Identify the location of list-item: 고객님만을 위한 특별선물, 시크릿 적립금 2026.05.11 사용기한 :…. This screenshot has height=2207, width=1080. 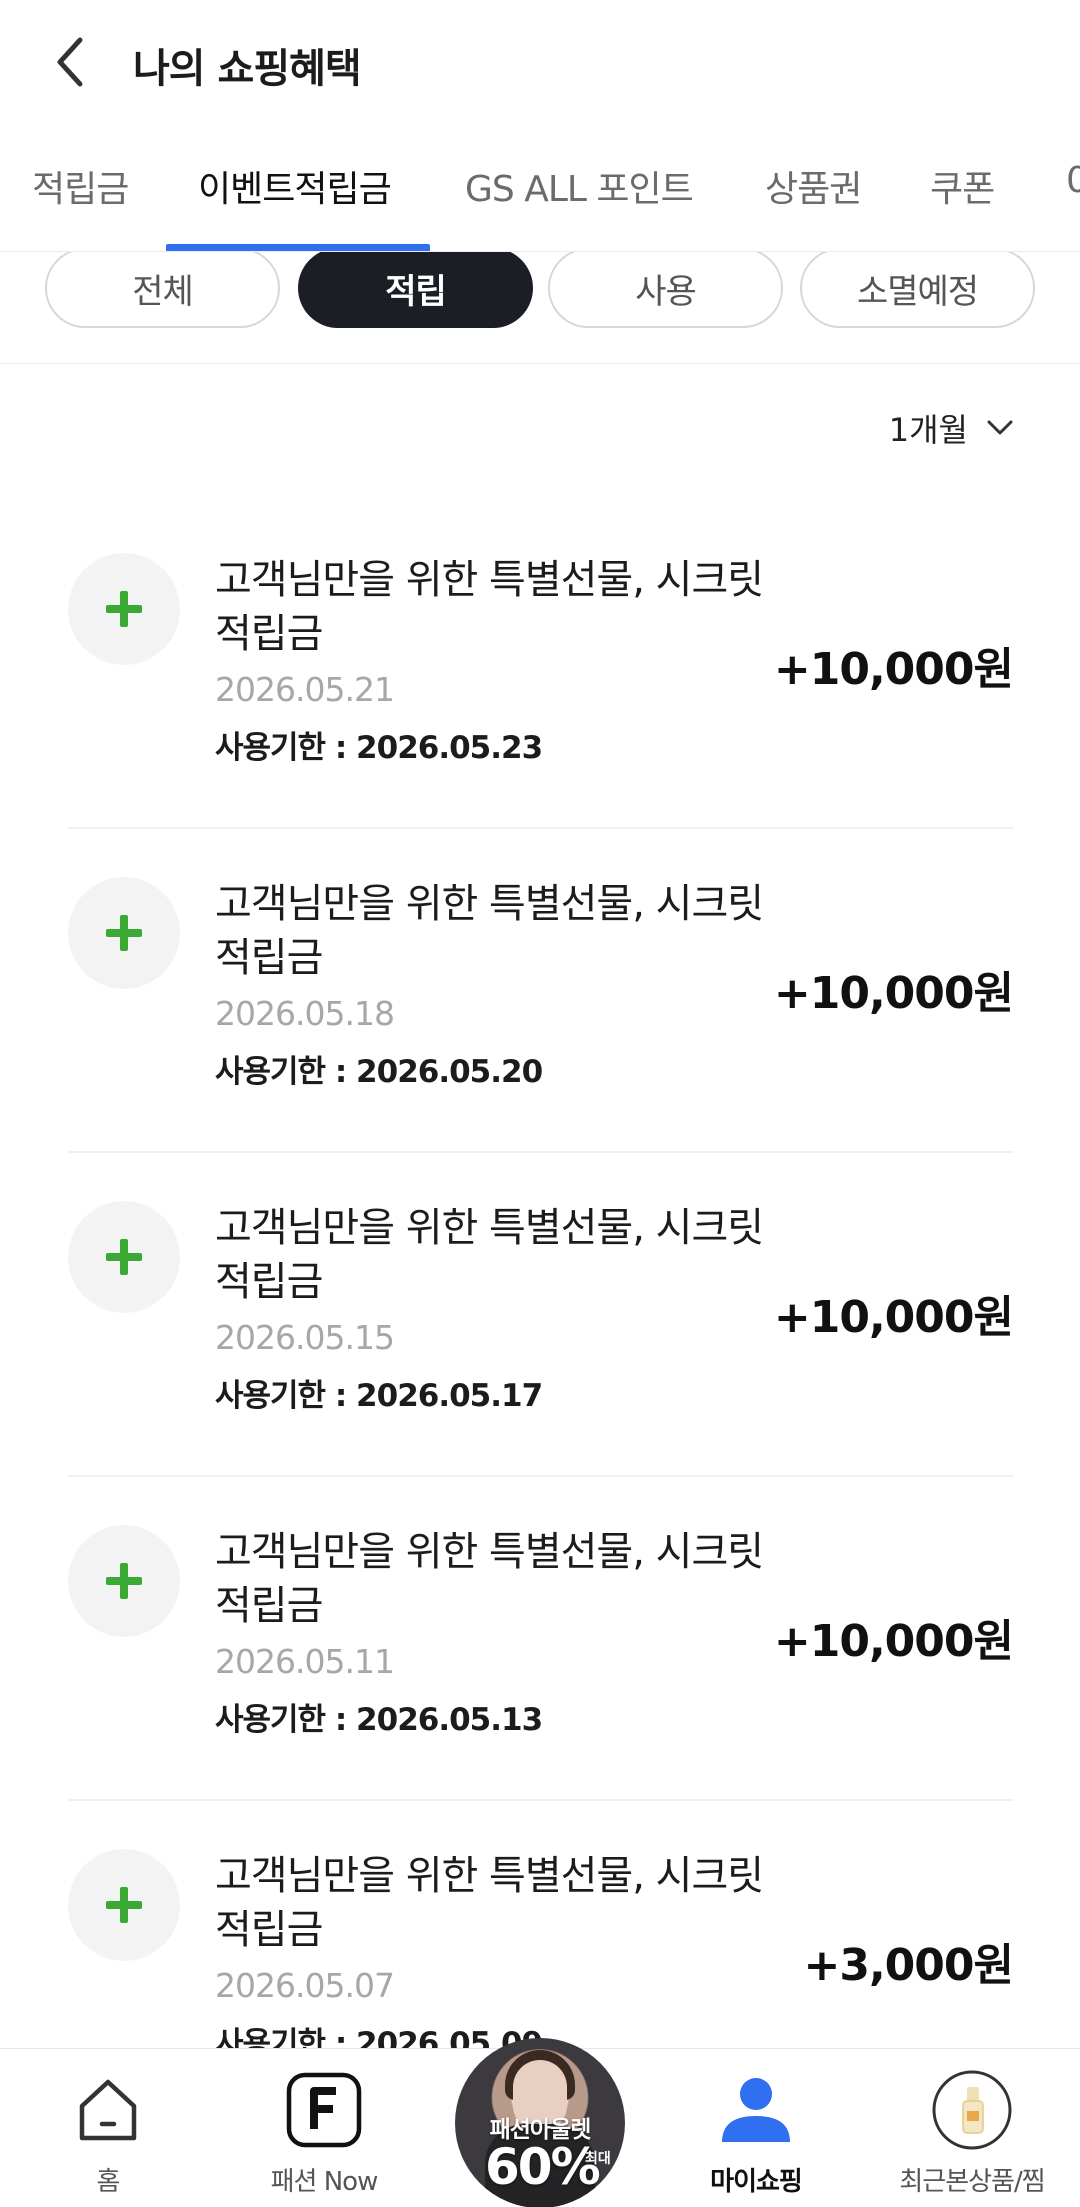
(541, 1639).